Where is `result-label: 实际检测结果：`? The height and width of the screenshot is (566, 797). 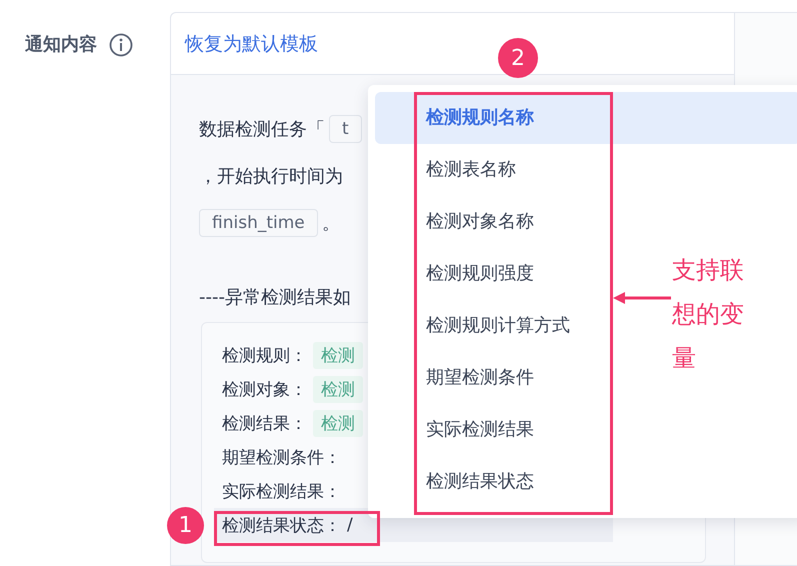
result-label: 实际检测结果： is located at coordinates (281, 491).